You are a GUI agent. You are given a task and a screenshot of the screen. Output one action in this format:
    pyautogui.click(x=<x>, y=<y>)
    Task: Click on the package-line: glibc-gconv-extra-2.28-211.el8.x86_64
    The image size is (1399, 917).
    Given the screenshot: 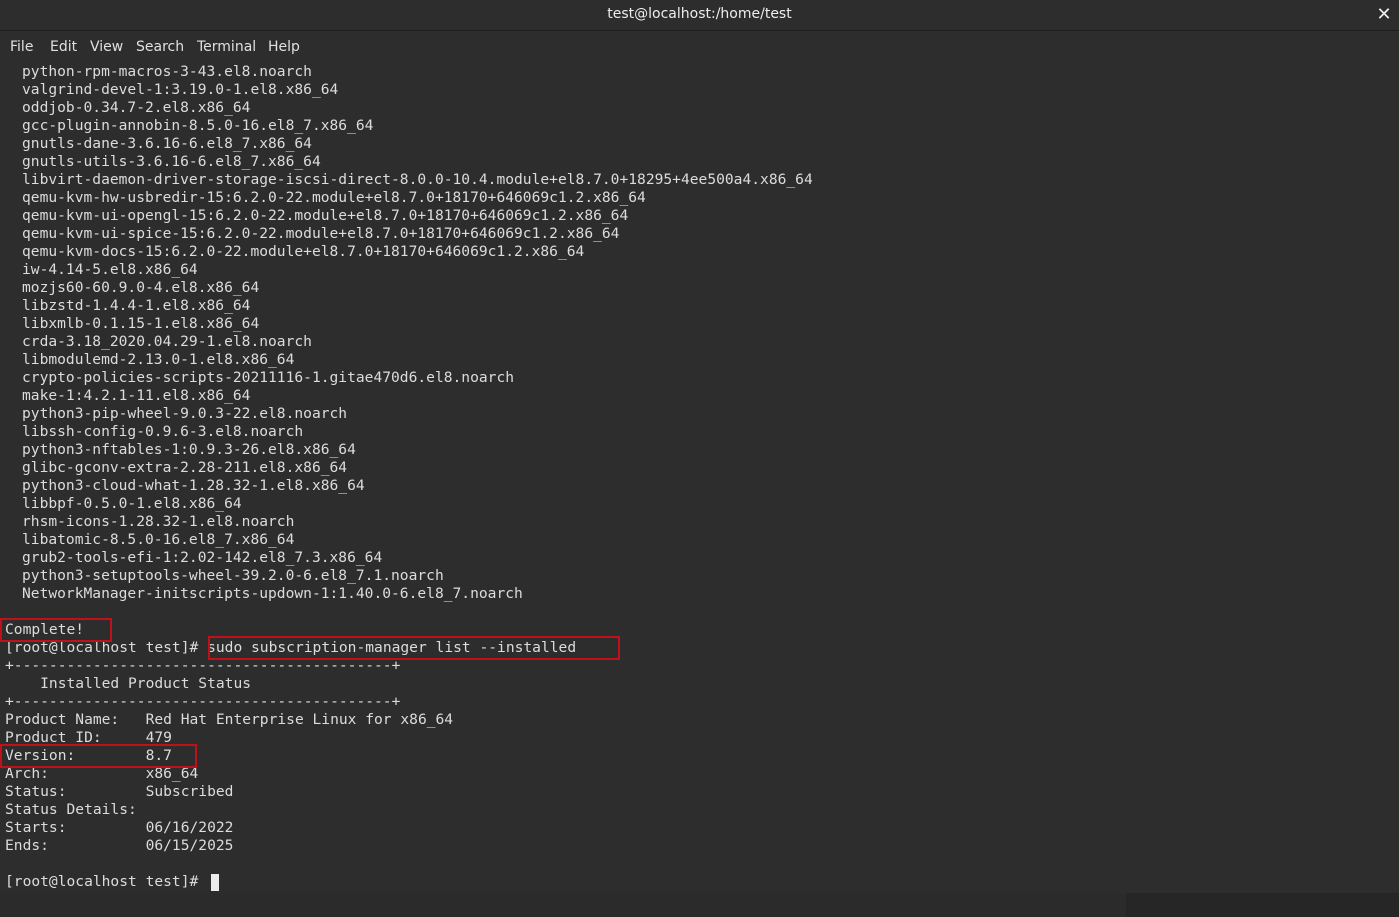 What is the action you would take?
    pyautogui.click(x=185, y=467)
    